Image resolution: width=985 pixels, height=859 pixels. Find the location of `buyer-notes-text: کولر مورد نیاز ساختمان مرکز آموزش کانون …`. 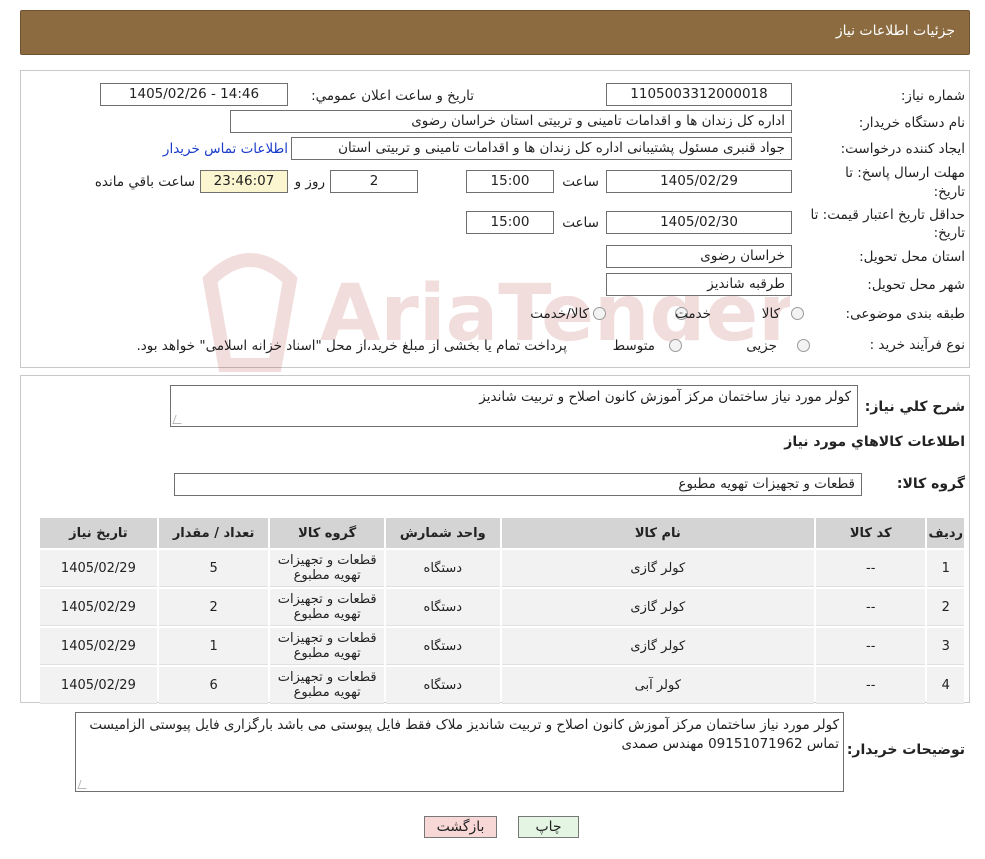

buyer-notes-text: کولر مورد نیاز ساختمان مرکز آموزش کانون … is located at coordinates (464, 734).